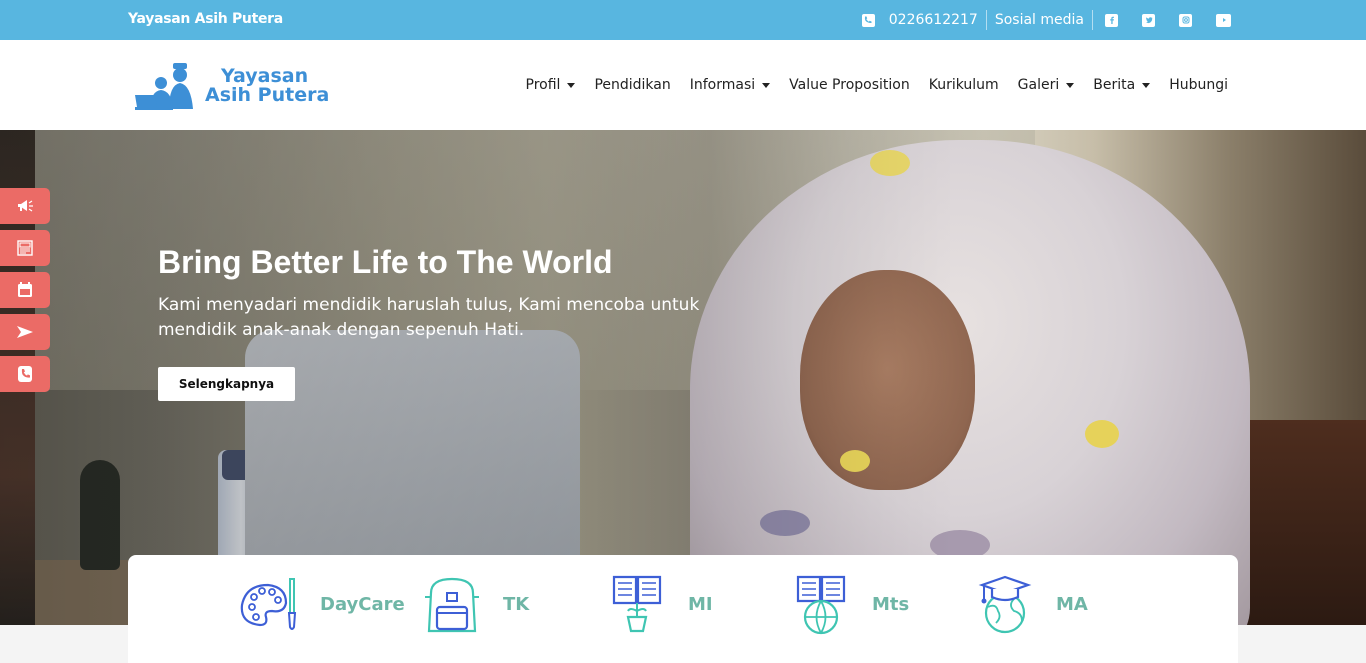  Describe the element at coordinates (849, 604) in the screenshot. I see `program-mts: Mts` at that location.